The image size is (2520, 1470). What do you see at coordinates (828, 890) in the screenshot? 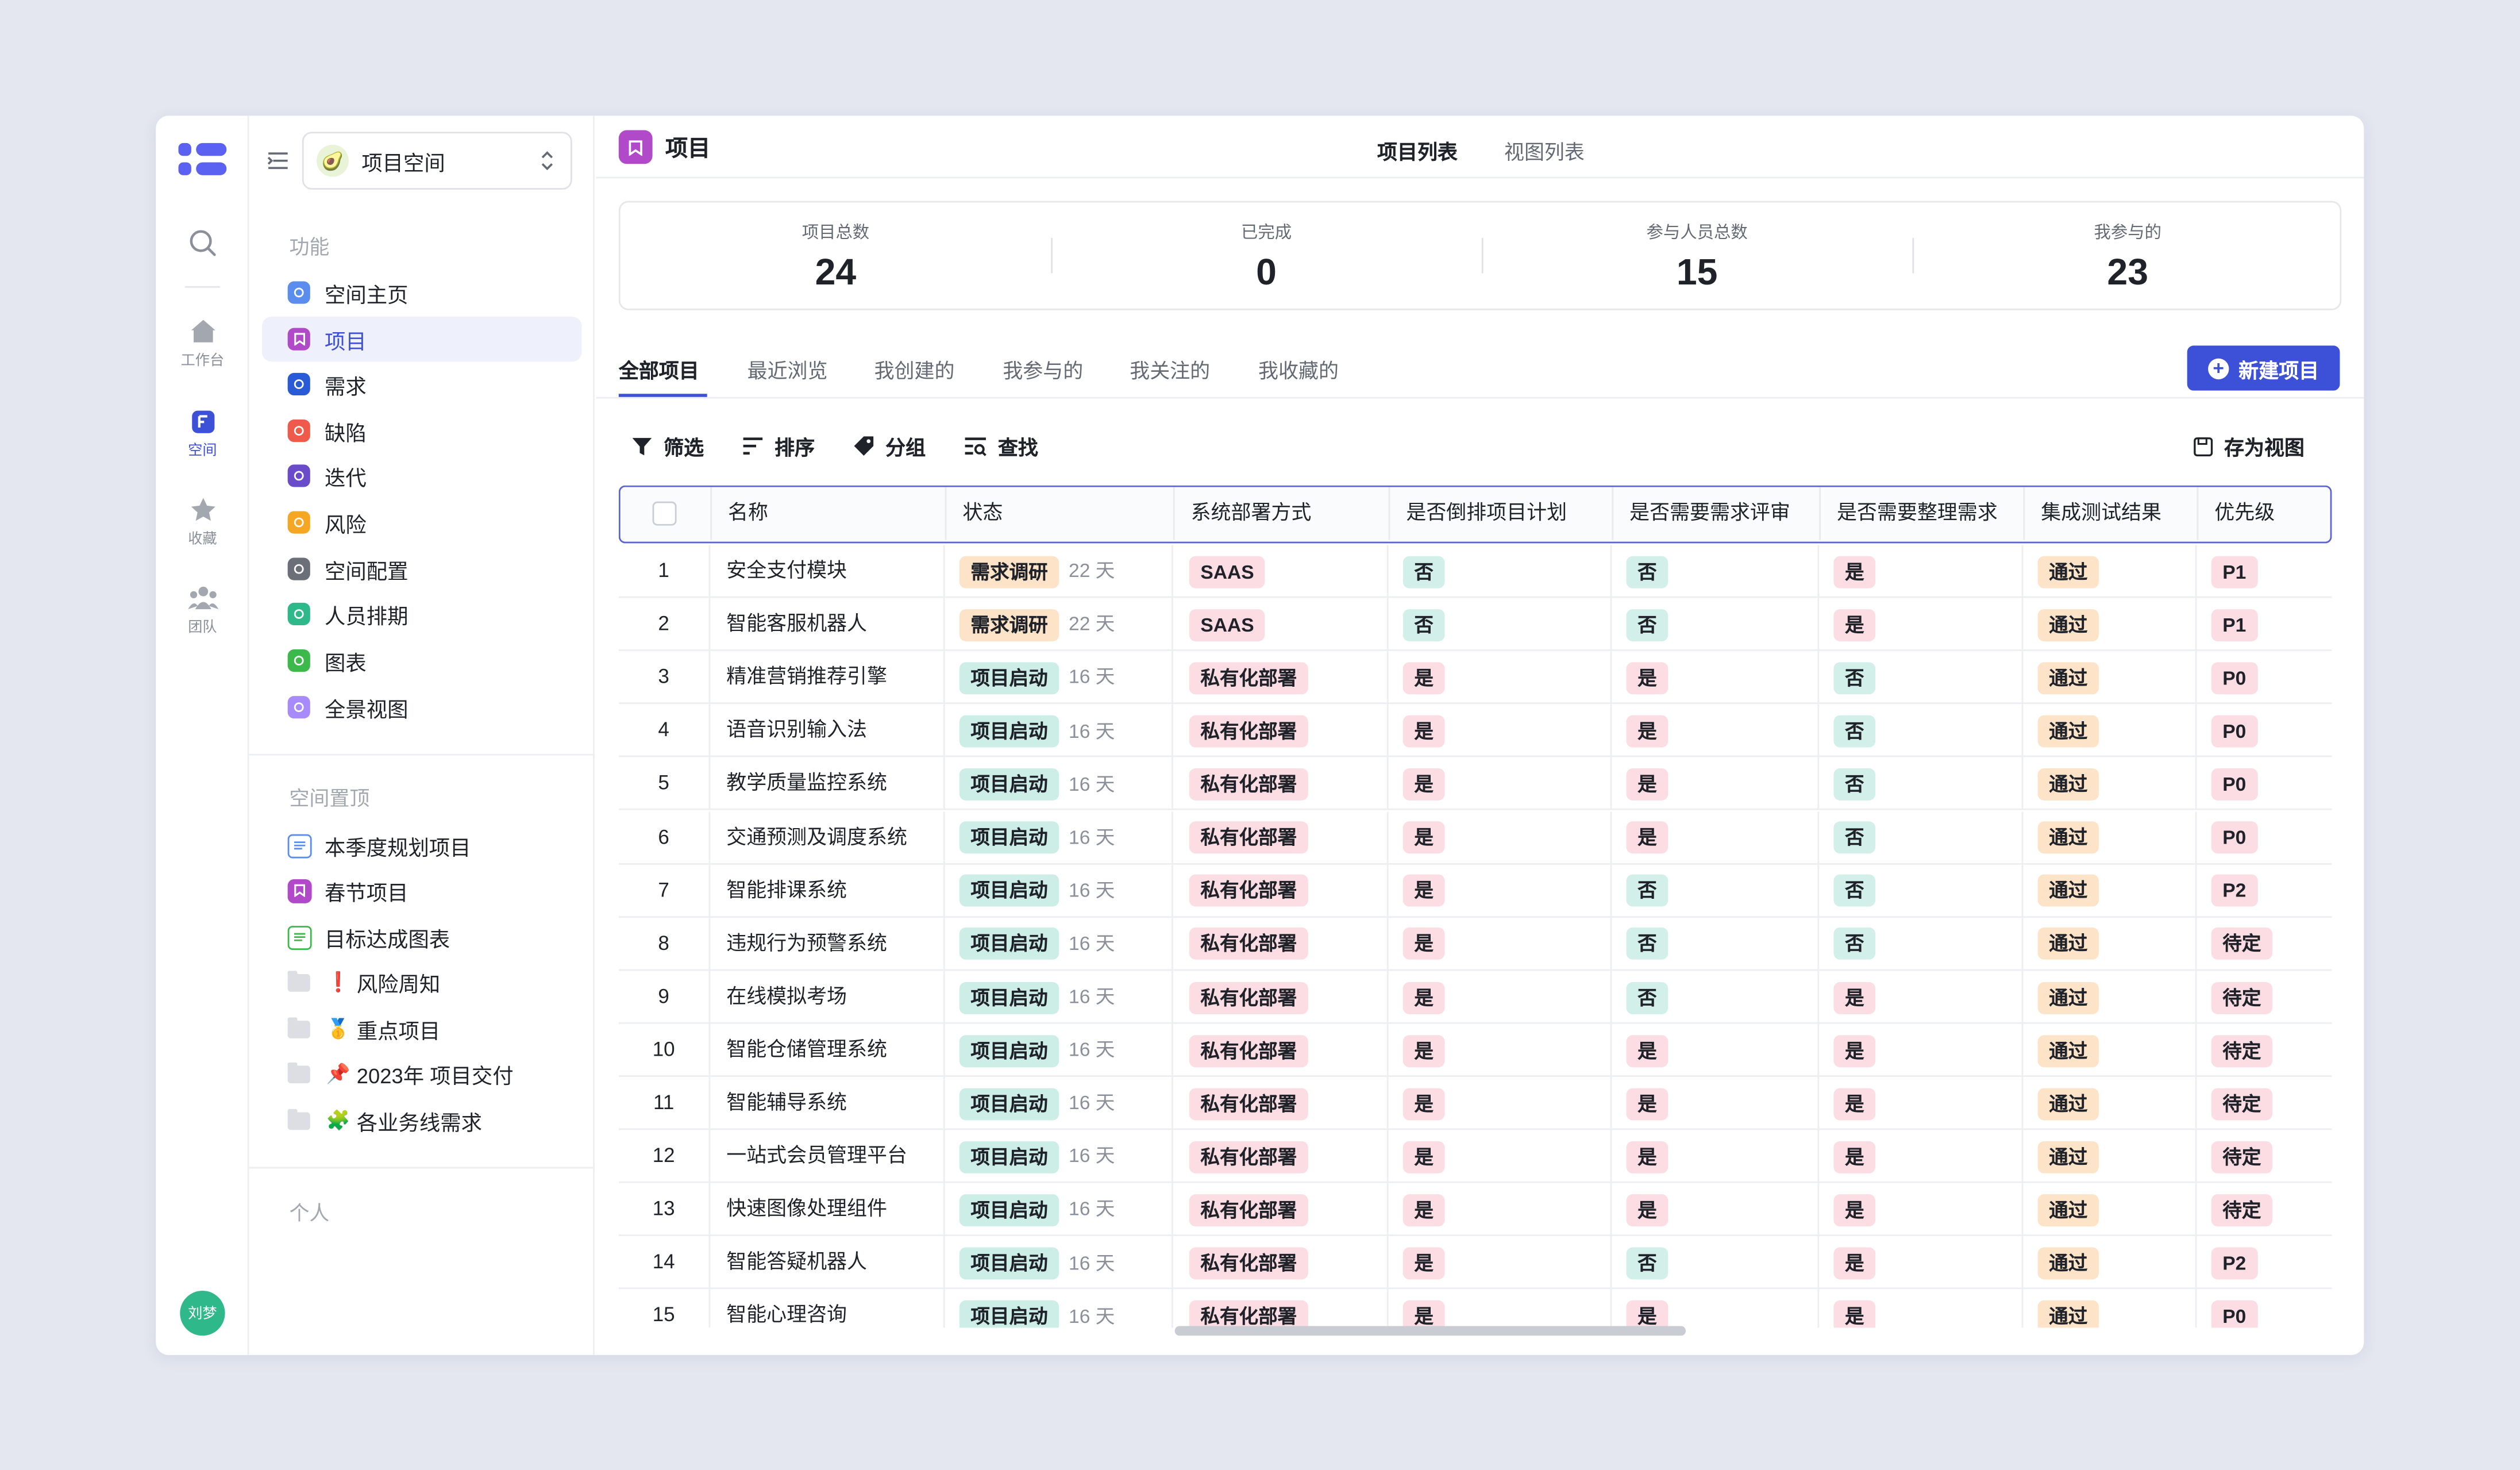
I see `cell-name: 智能排课系统` at bounding box center [828, 890].